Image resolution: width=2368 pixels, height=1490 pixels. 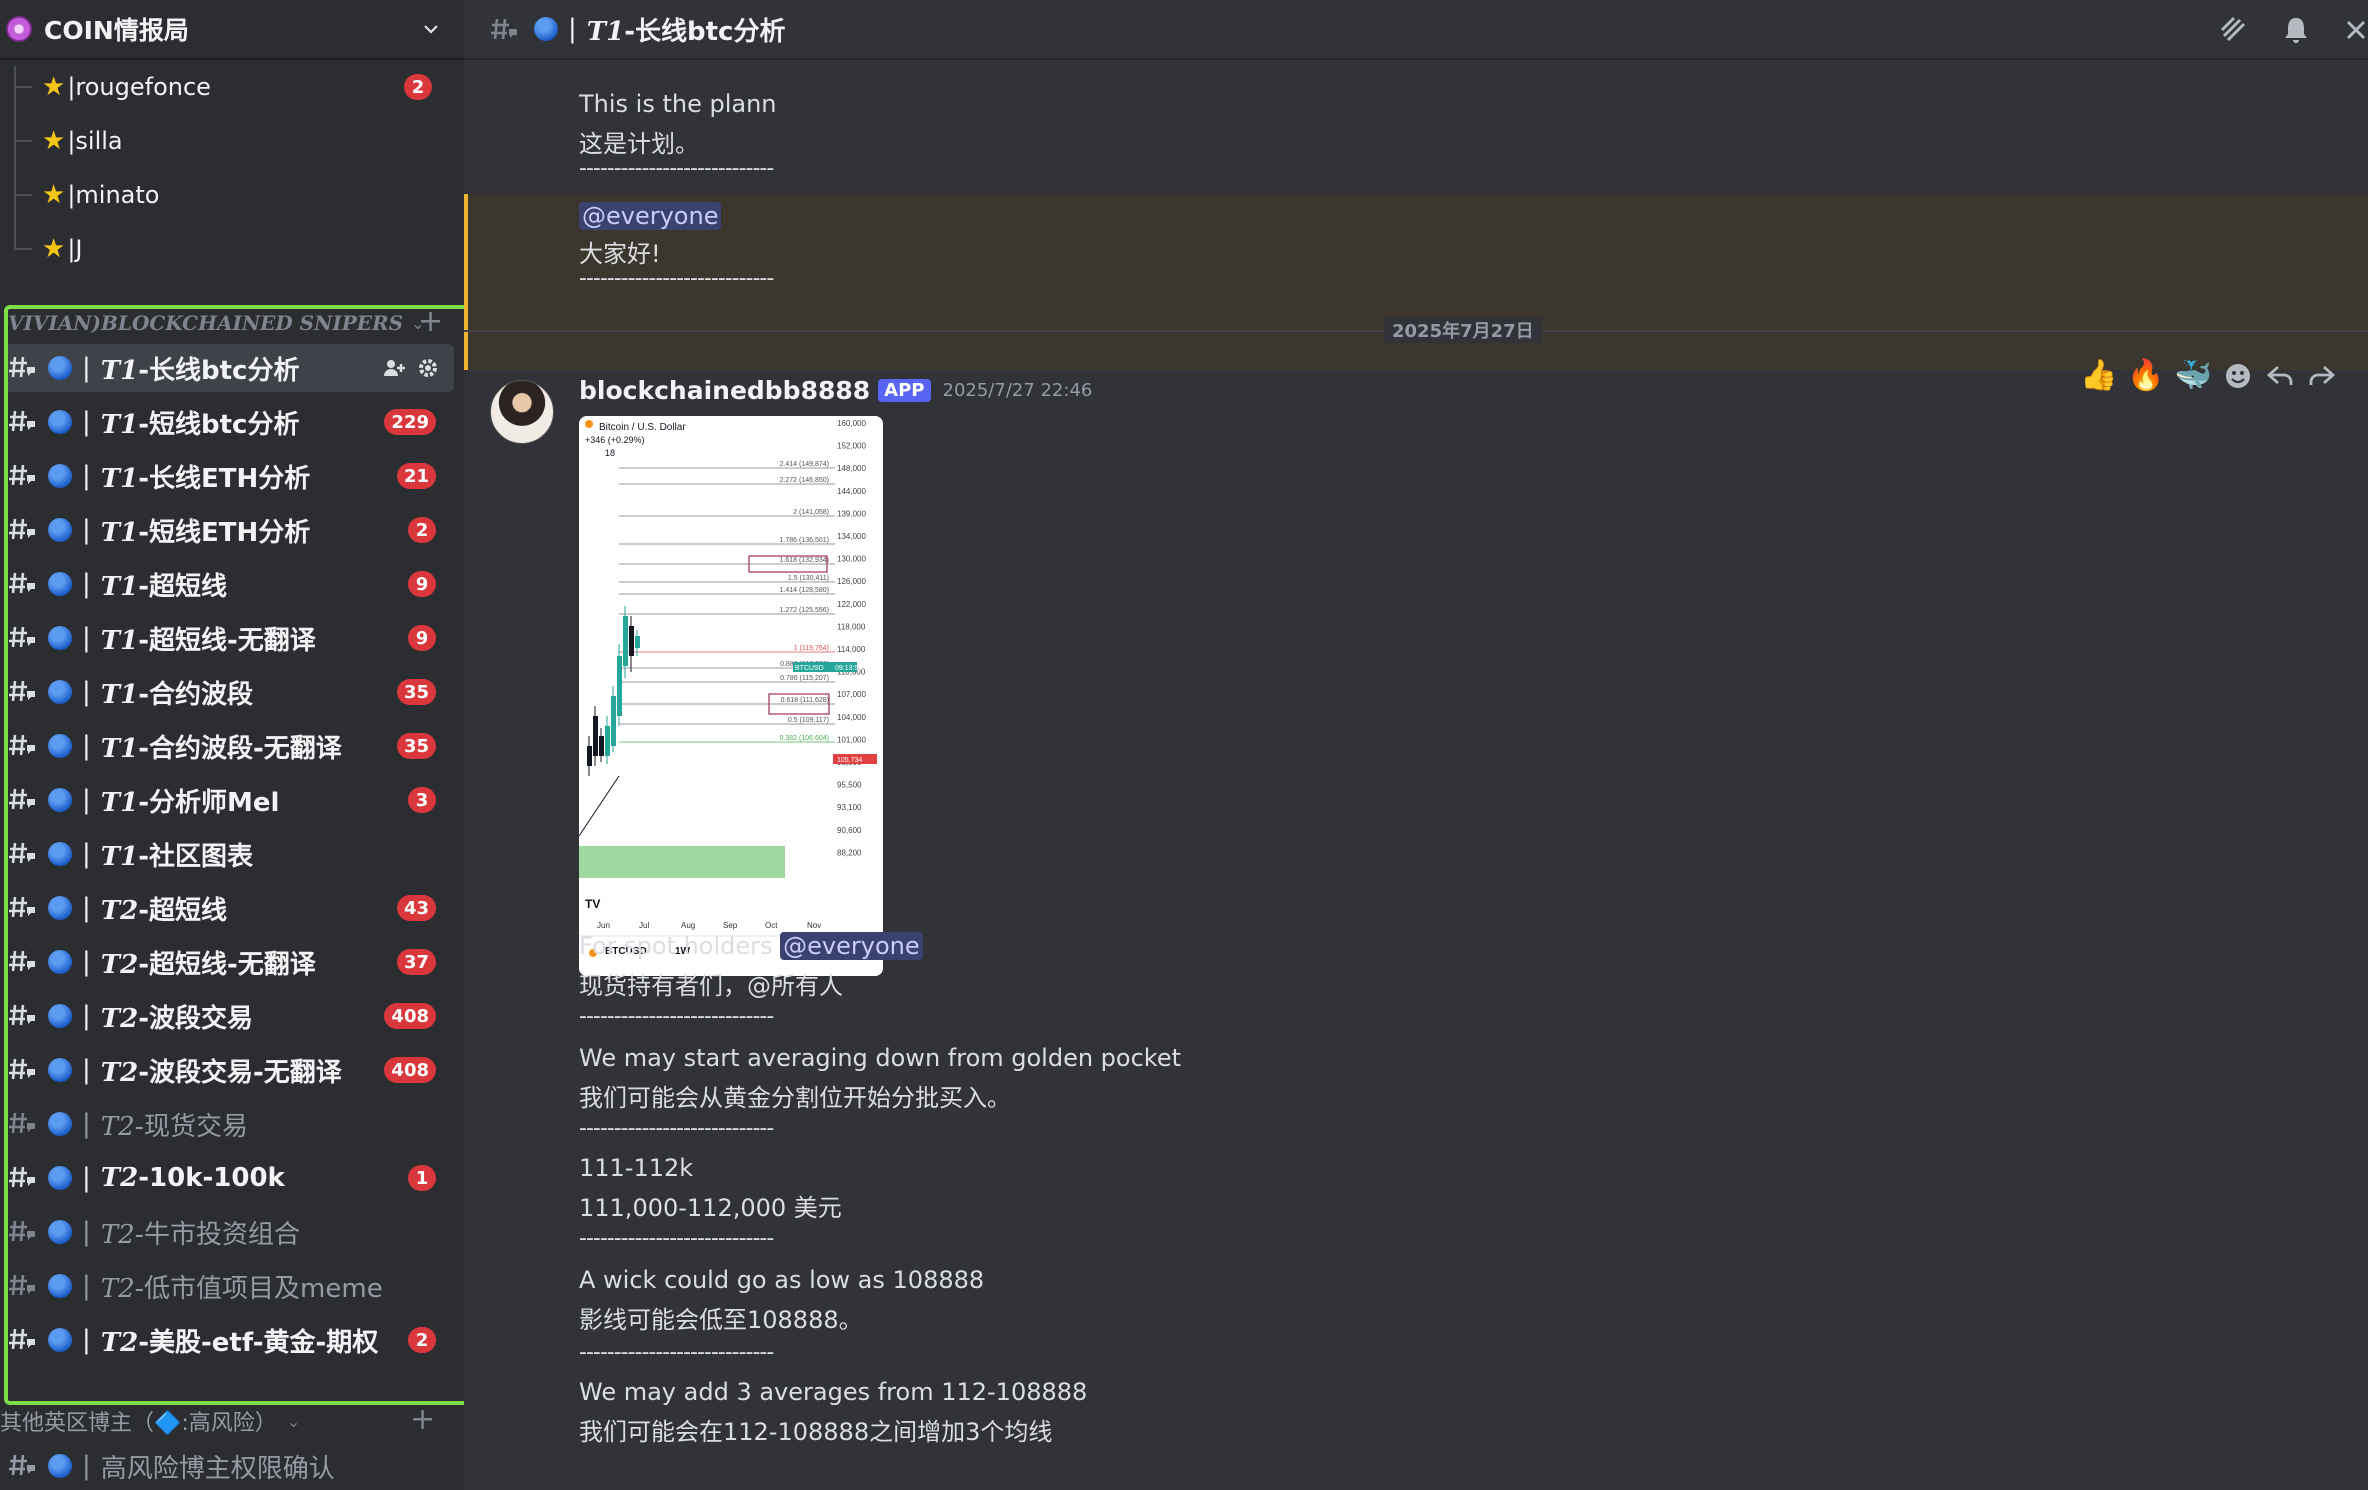 What do you see at coordinates (771, 925) in the screenshot?
I see `time-axis-label: Oct` at bounding box center [771, 925].